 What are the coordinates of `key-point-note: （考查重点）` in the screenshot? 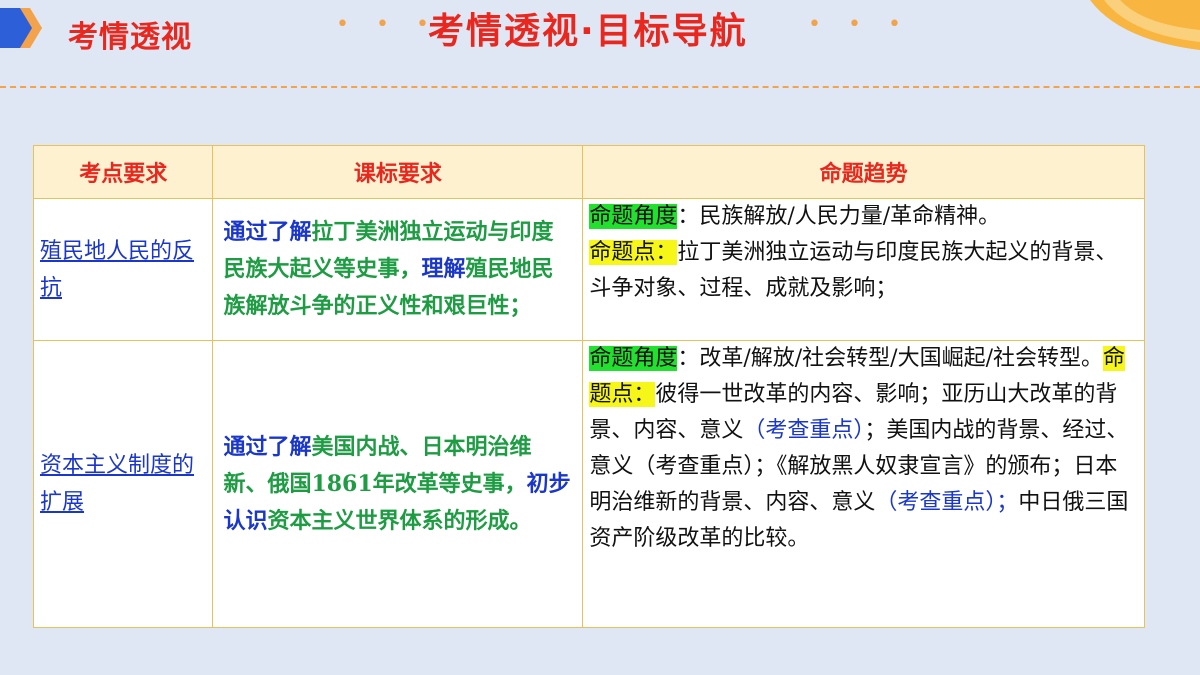 It's located at (804, 430).